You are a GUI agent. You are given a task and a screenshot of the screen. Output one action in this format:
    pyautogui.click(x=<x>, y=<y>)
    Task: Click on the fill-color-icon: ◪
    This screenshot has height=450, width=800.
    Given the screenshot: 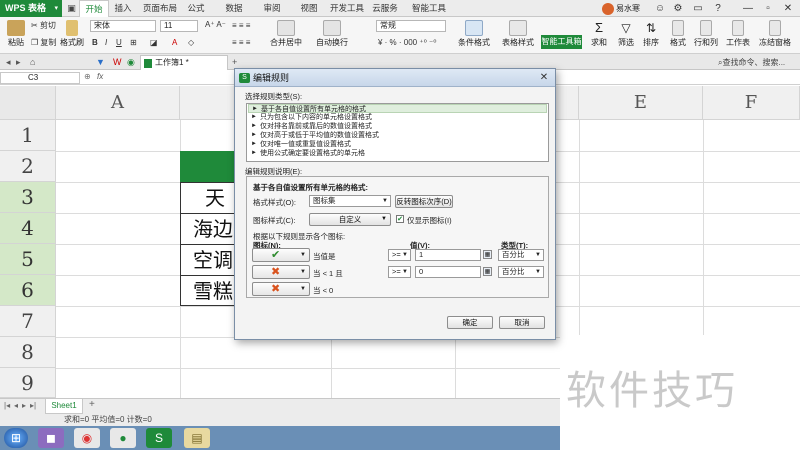 What is the action you would take?
    pyautogui.click(x=154, y=42)
    